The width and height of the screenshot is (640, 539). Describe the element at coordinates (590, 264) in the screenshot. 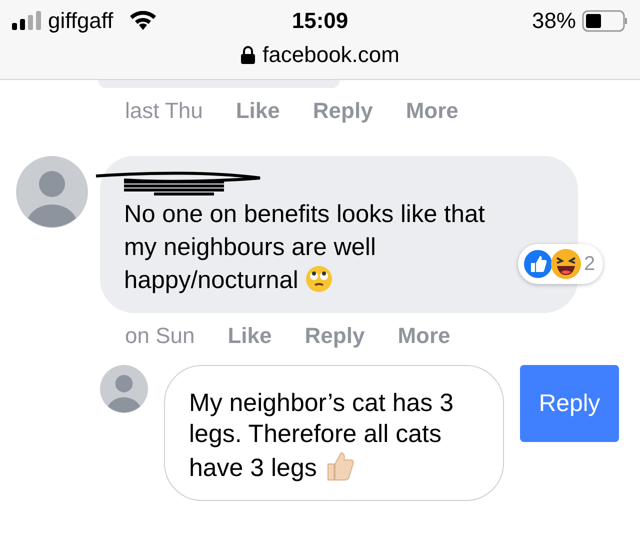

I see `reaction-count: 2` at that location.